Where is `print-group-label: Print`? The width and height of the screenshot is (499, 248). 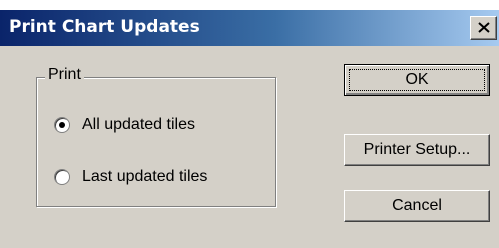 print-group-label: Print is located at coordinates (64, 75).